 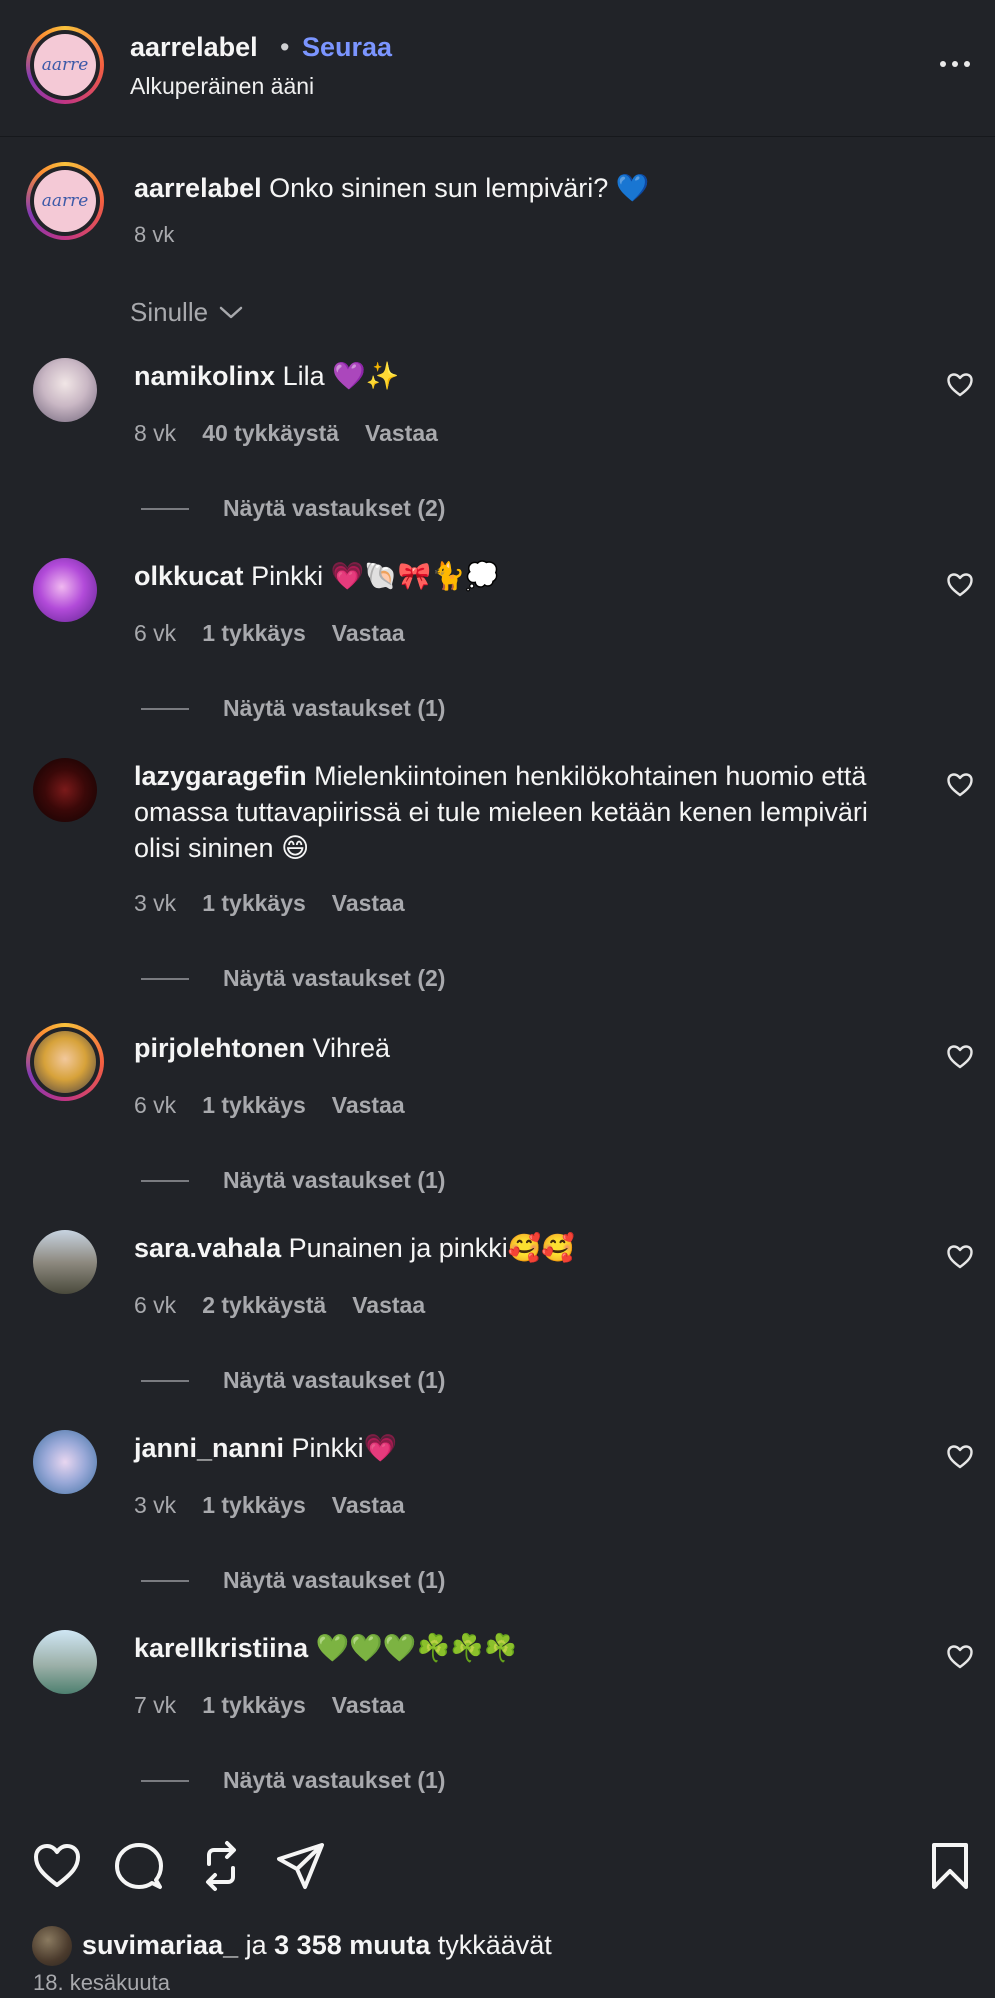 What do you see at coordinates (264, 1305) in the screenshot?
I see `comment-likes: 2 tykkäystä` at bounding box center [264, 1305].